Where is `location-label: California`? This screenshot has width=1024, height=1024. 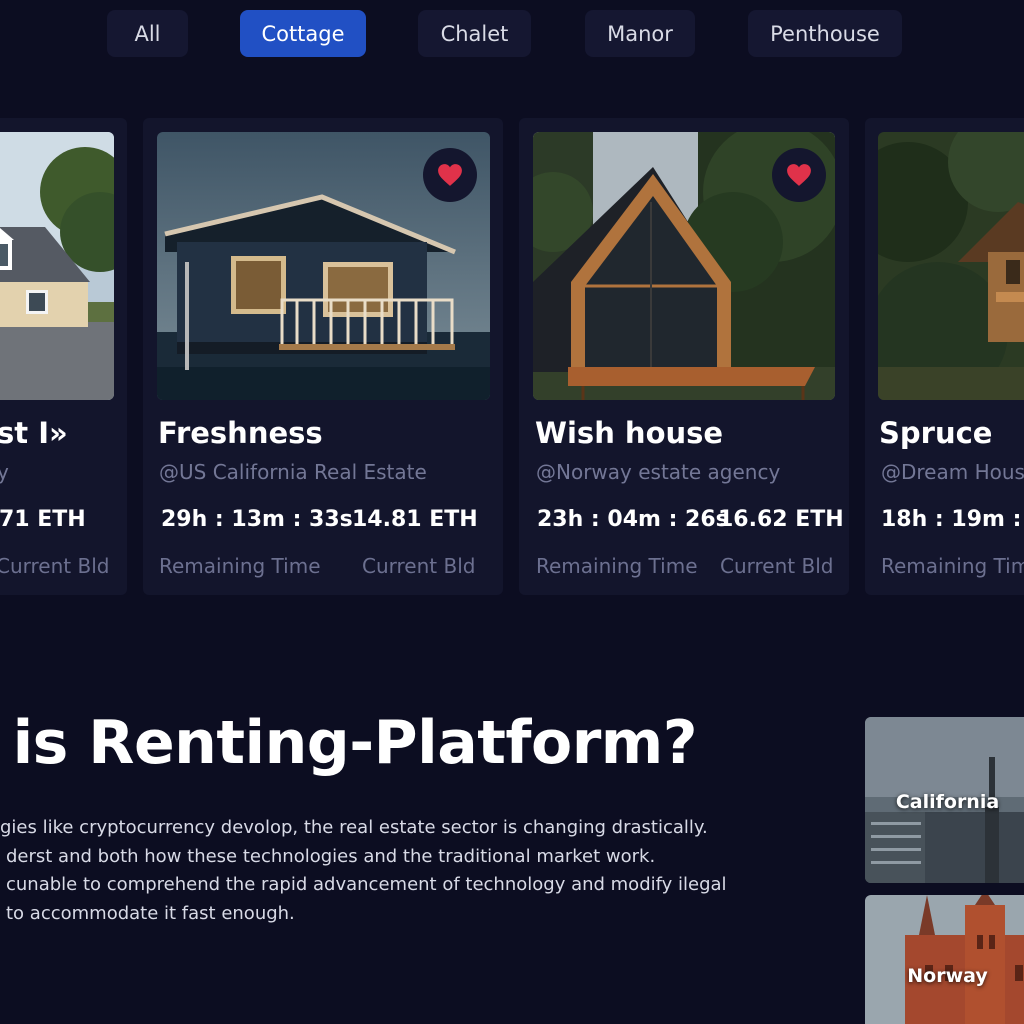
location-label: California is located at coordinates (947, 802).